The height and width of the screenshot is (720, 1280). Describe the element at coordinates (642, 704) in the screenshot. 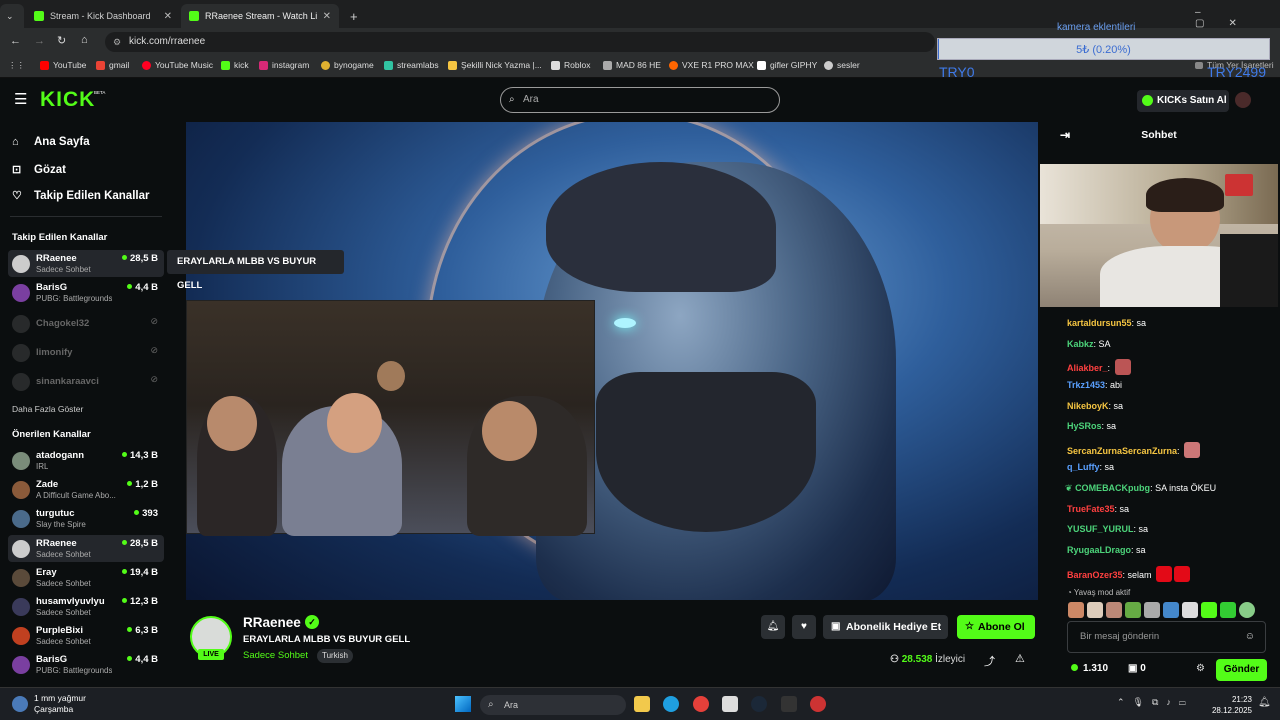

I see `file-explorer-icon` at that location.